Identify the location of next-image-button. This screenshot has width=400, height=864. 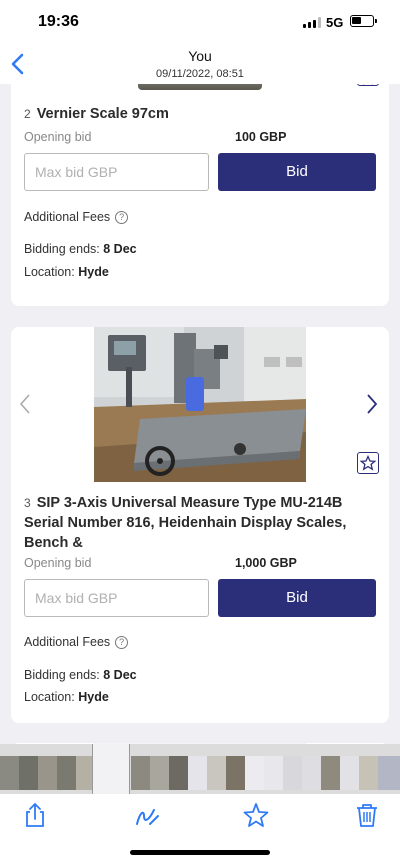
(372, 404).